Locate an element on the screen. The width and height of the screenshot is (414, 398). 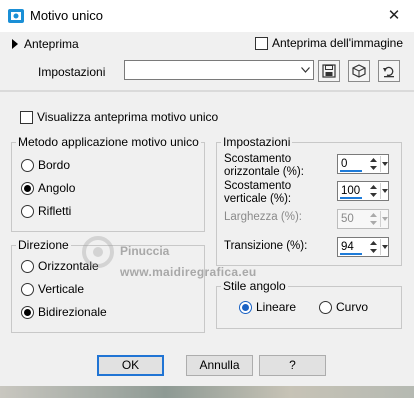
transition-spinner: 94 is located at coordinates (363, 247).